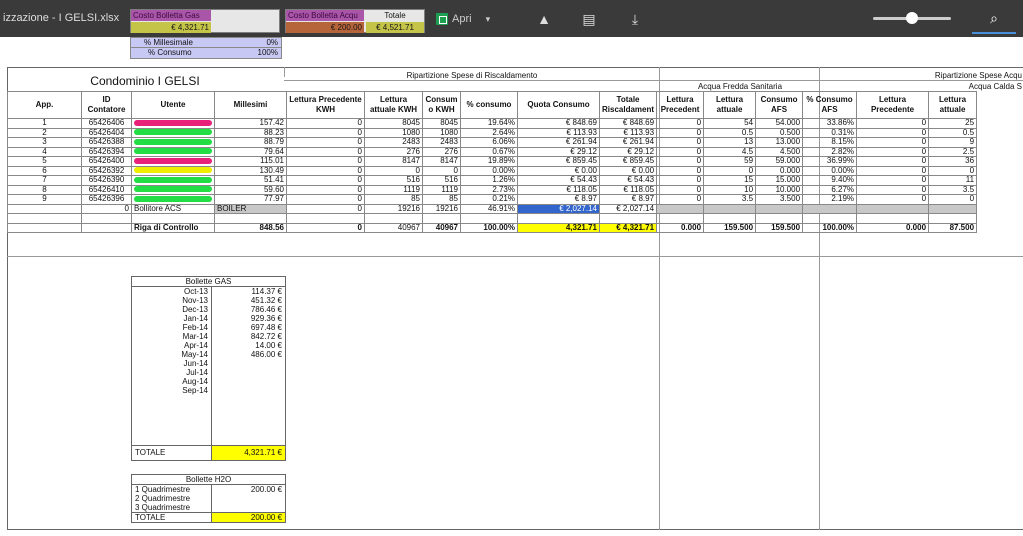 This screenshot has width=1023, height=536. I want to click on month-cell: Jun-14, so click(171, 363).